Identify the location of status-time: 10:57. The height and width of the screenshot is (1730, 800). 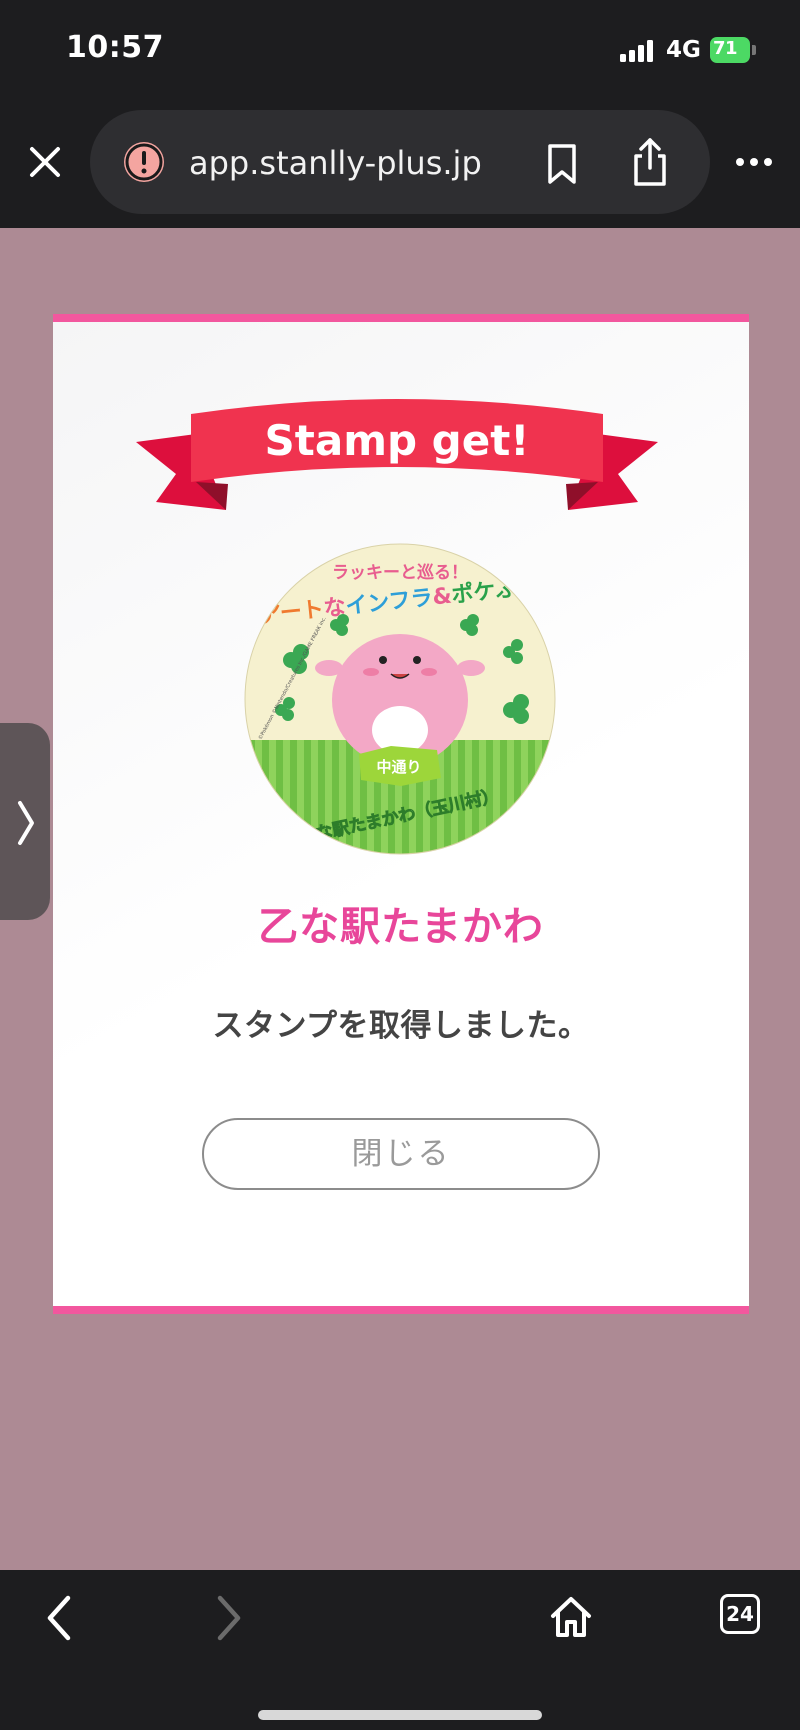
(115, 47).